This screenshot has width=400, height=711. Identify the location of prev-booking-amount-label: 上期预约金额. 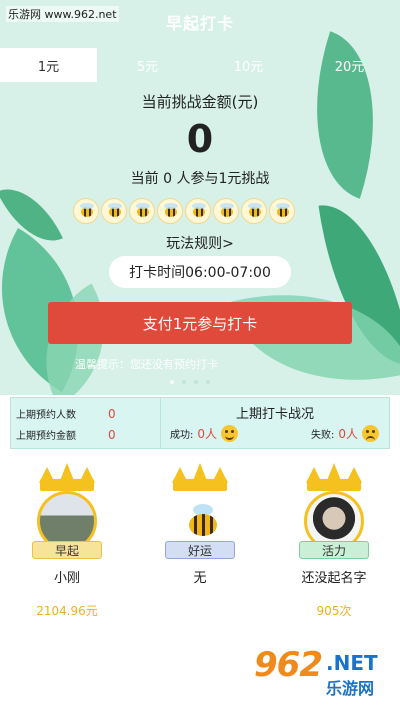
(46, 436).